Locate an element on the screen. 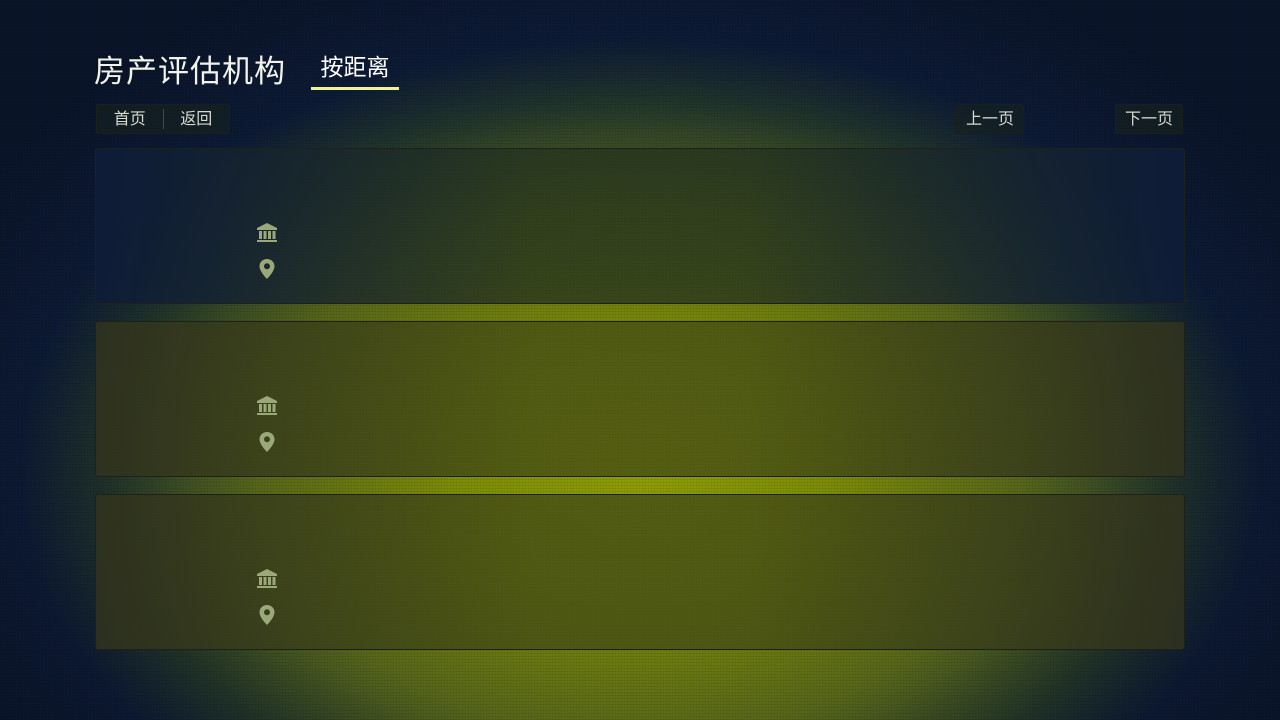 This screenshot has width=1280, height=720. tab-active-underline is located at coordinates (355, 88).